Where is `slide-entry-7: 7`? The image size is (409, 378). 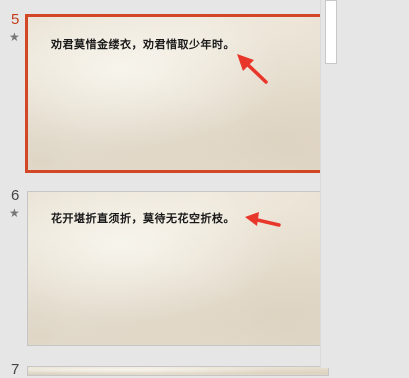
slide-entry-7: 7 is located at coordinates (164, 366).